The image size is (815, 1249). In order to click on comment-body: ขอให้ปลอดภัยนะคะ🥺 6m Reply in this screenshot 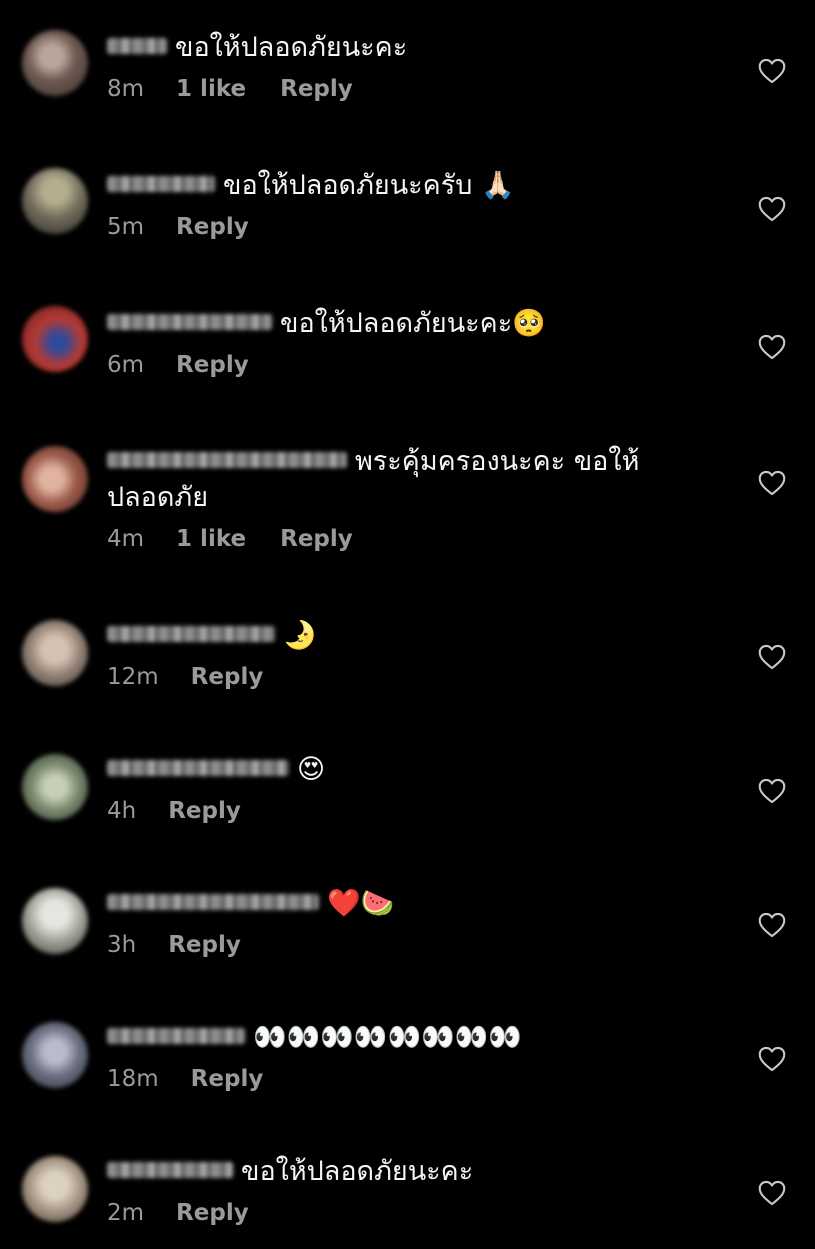, I will do `click(407, 343)`.